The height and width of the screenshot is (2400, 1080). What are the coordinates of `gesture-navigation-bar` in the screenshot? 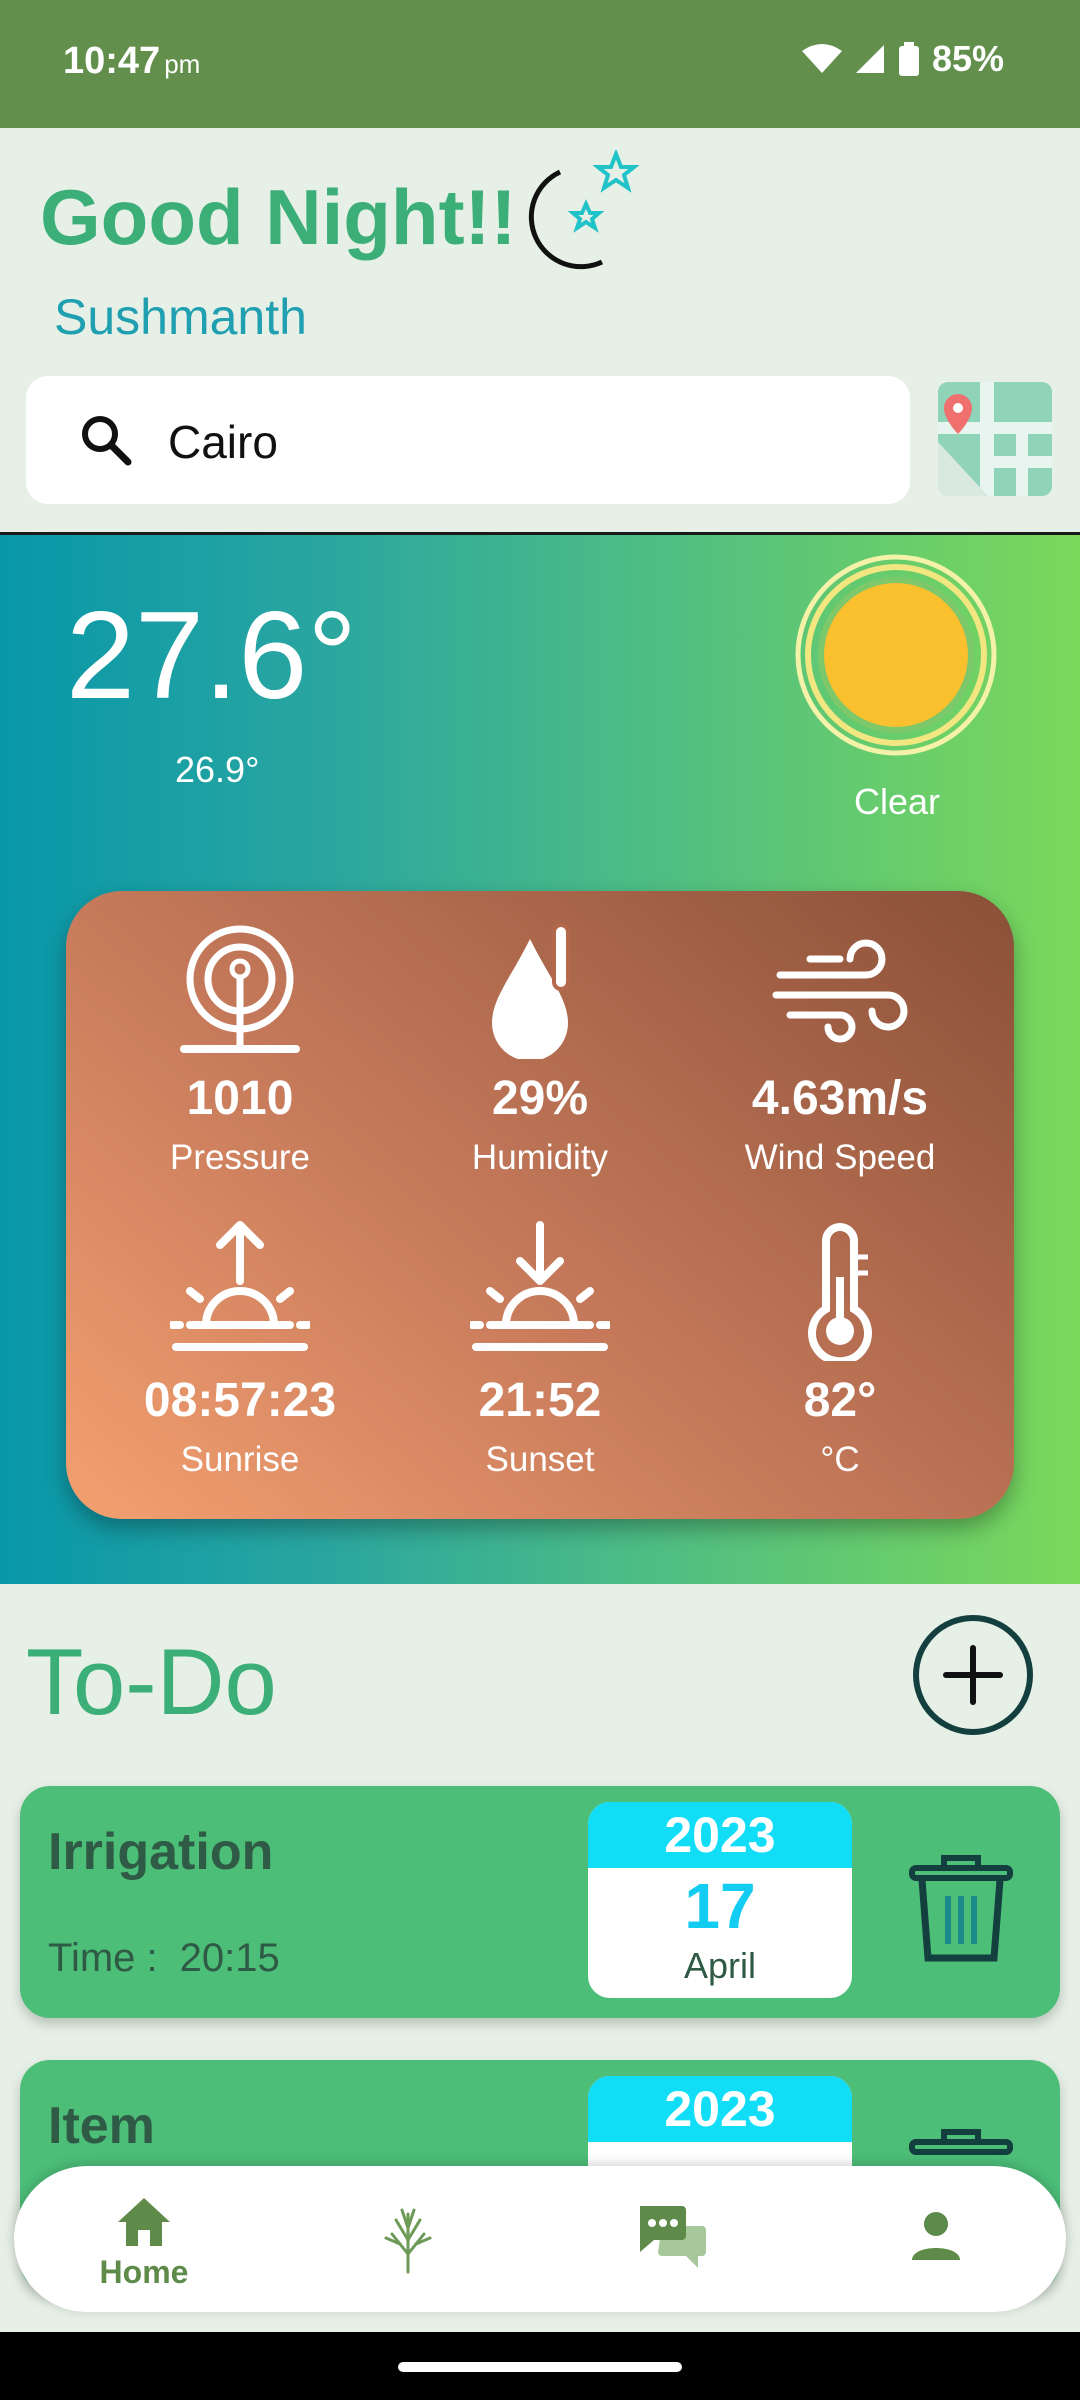 It's located at (540, 2366).